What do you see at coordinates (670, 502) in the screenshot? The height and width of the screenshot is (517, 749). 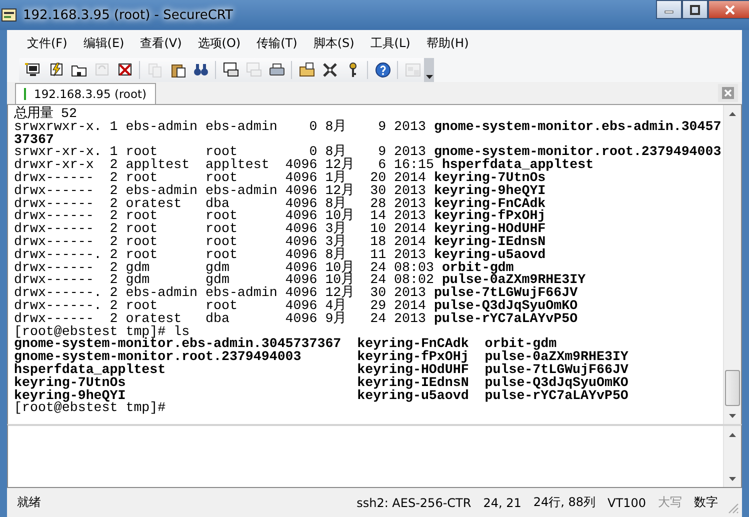 I see `status-text: 大写` at bounding box center [670, 502].